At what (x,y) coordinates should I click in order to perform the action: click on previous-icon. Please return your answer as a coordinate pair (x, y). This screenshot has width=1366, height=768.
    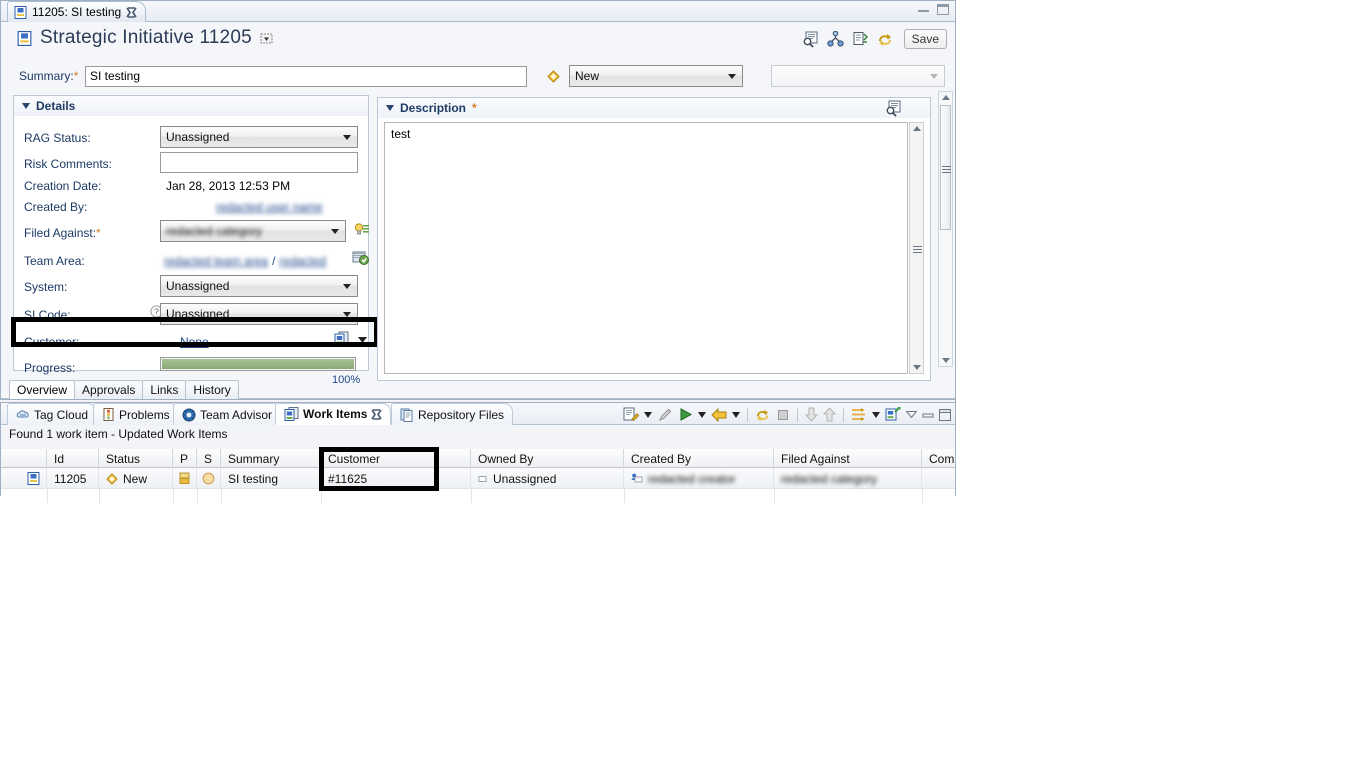
    Looking at the image, I should click on (829, 414).